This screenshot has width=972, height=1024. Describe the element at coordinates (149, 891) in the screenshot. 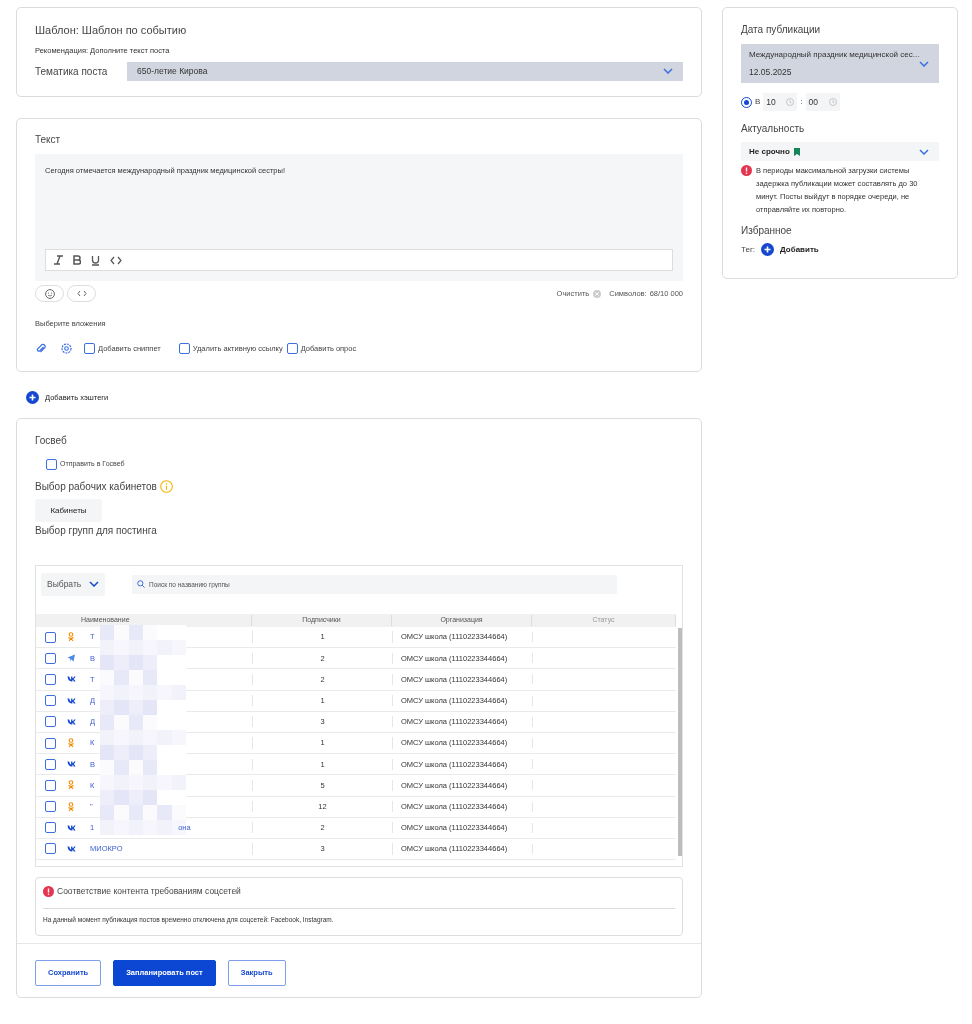

I see `notice-title: Соответствие контента требованиям соцсетей` at that location.